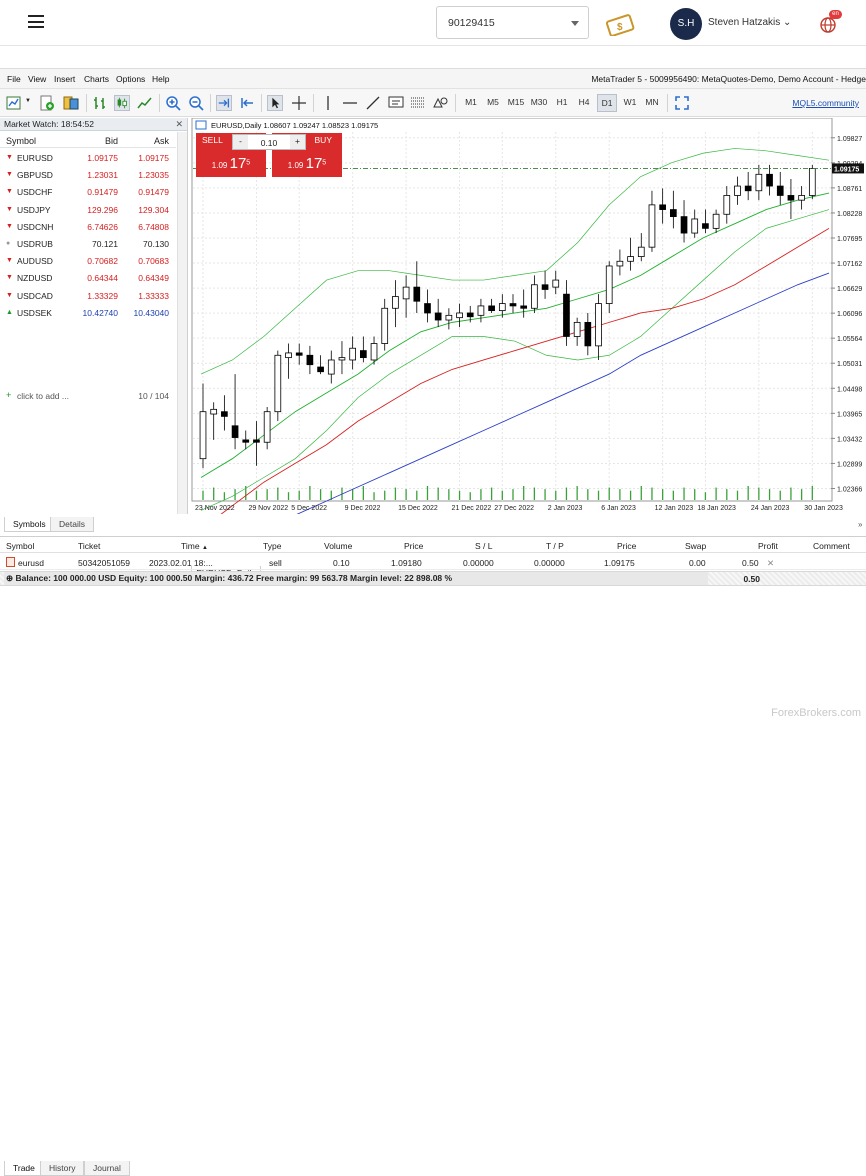 The image size is (866, 1176). What do you see at coordinates (483, 546) in the screenshot?
I see `header-sl: S / L` at bounding box center [483, 546].